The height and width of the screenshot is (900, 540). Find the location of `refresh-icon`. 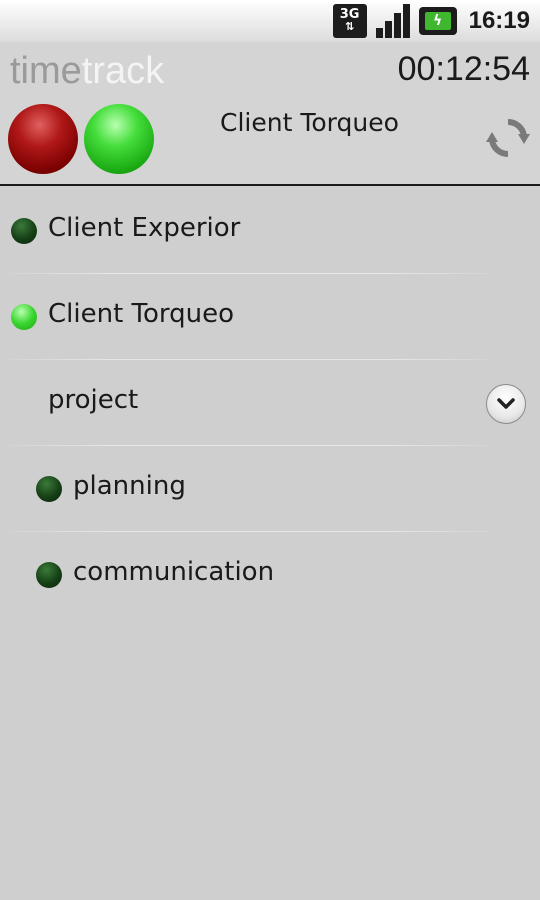

refresh-icon is located at coordinates (508, 138).